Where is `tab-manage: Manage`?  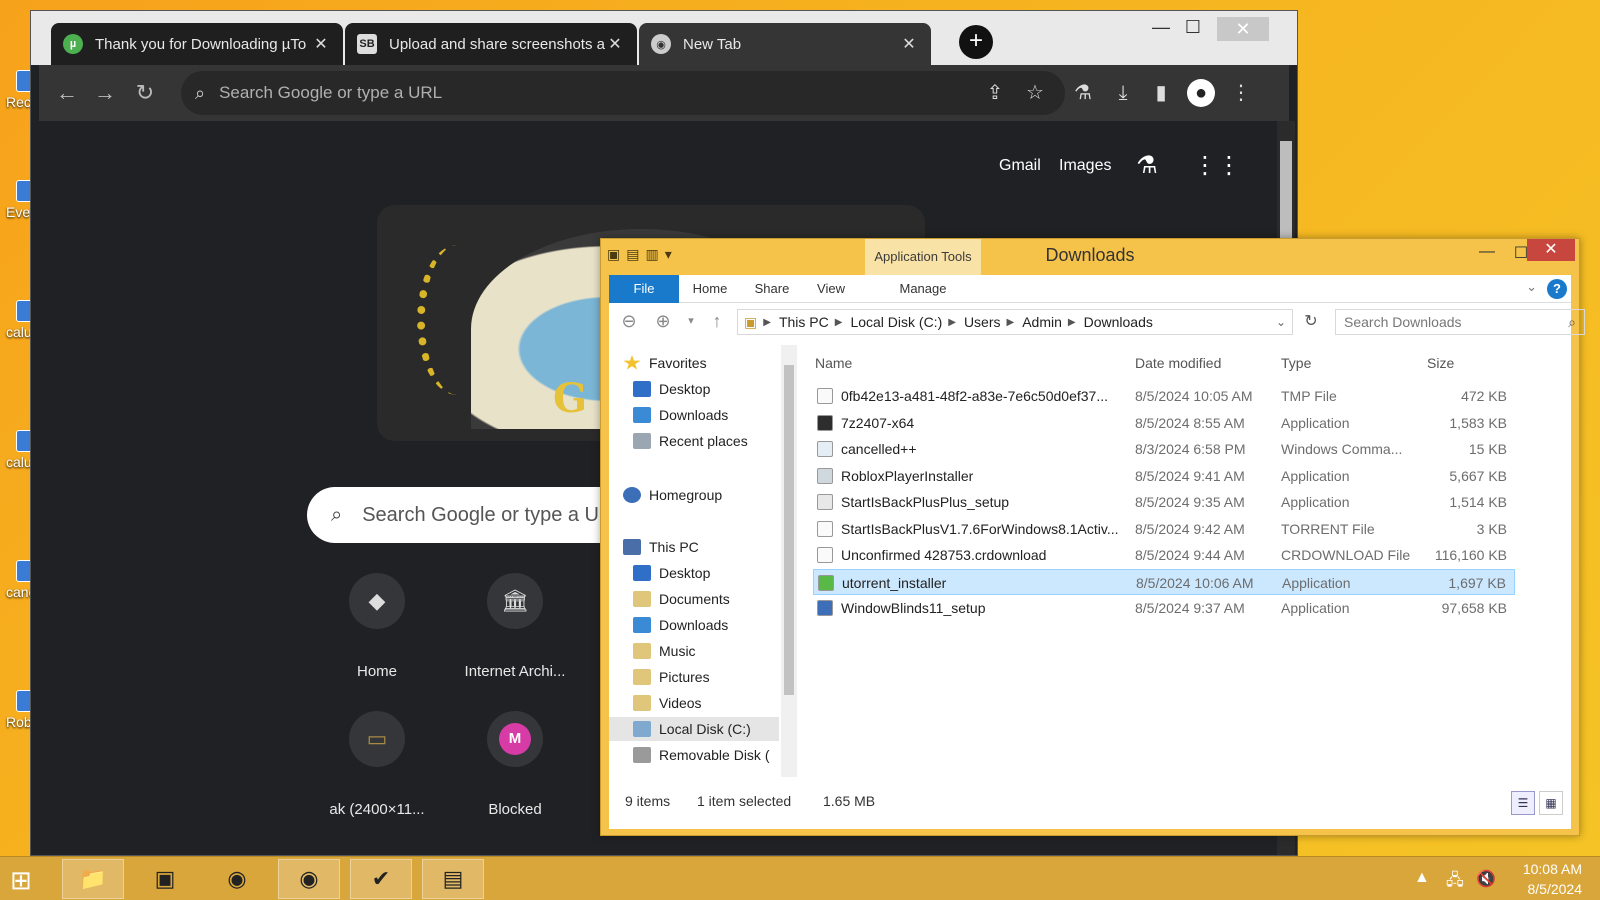
tab-manage: Manage is located at coordinates (923, 289).